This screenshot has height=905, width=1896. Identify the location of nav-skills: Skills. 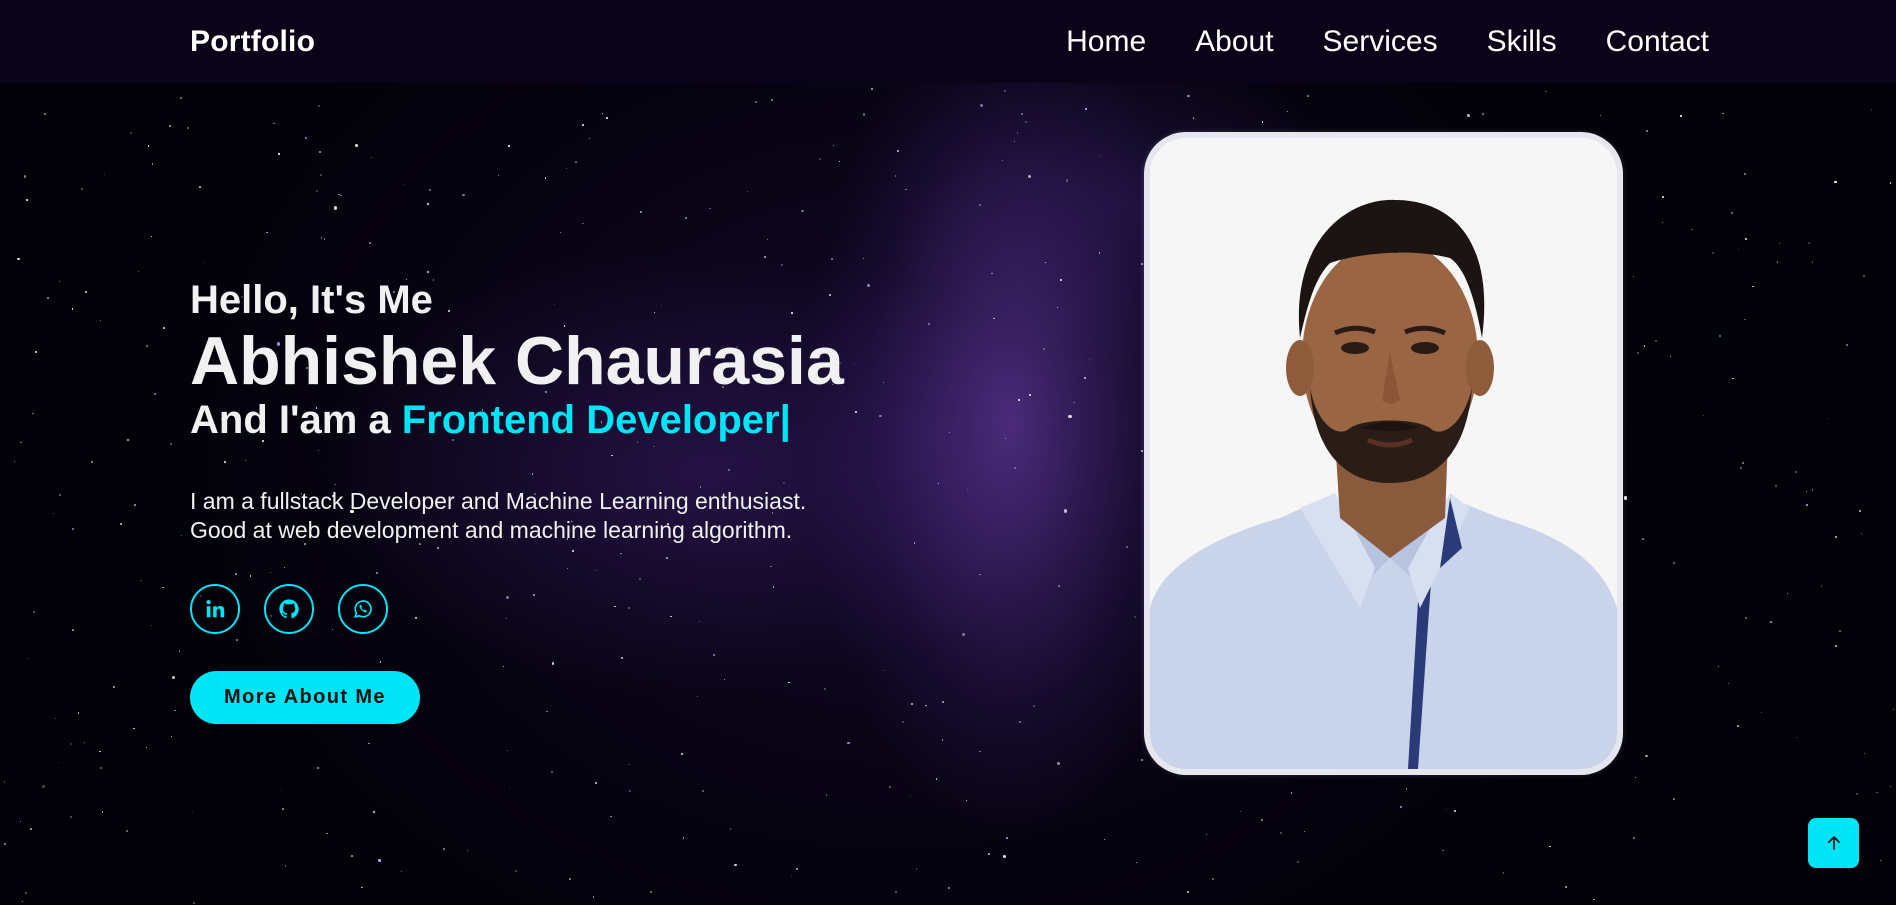
(1522, 42).